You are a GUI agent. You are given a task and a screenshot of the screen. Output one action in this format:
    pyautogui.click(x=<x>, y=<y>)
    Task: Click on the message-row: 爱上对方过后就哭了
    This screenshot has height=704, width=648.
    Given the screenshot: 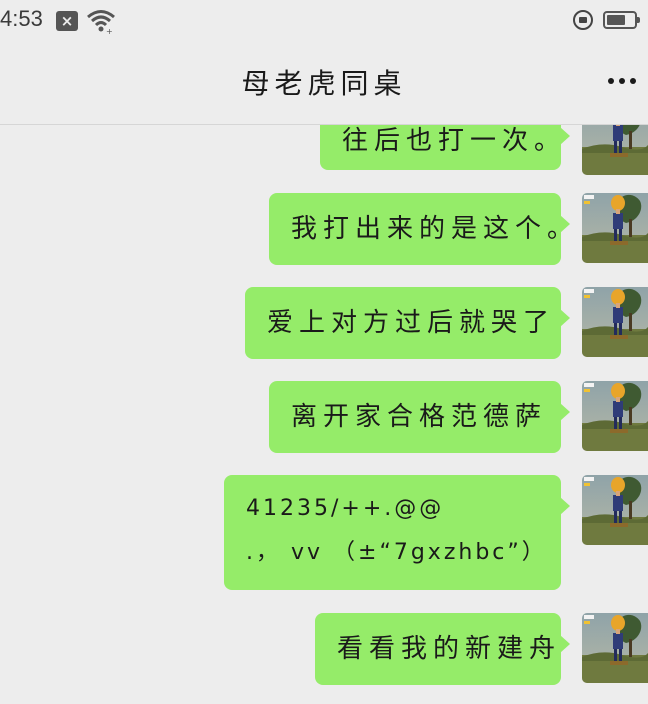 What is the action you would take?
    pyautogui.click(x=324, y=327)
    